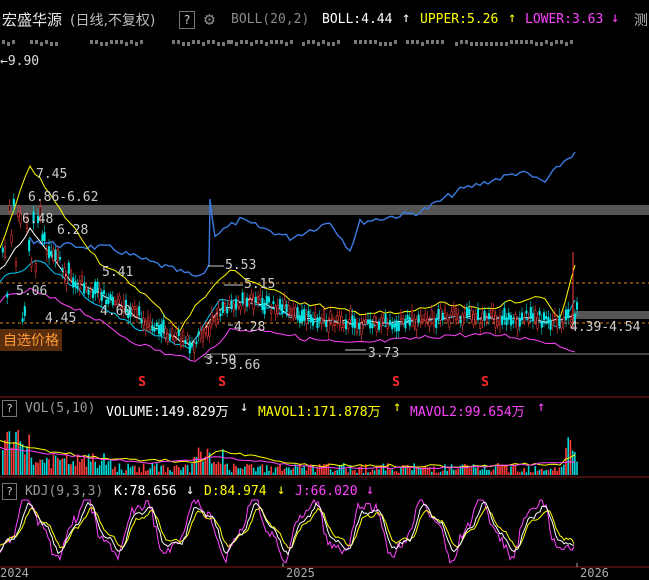 The image size is (649, 580). I want to click on max-price-value: 9.90, so click(23, 61).